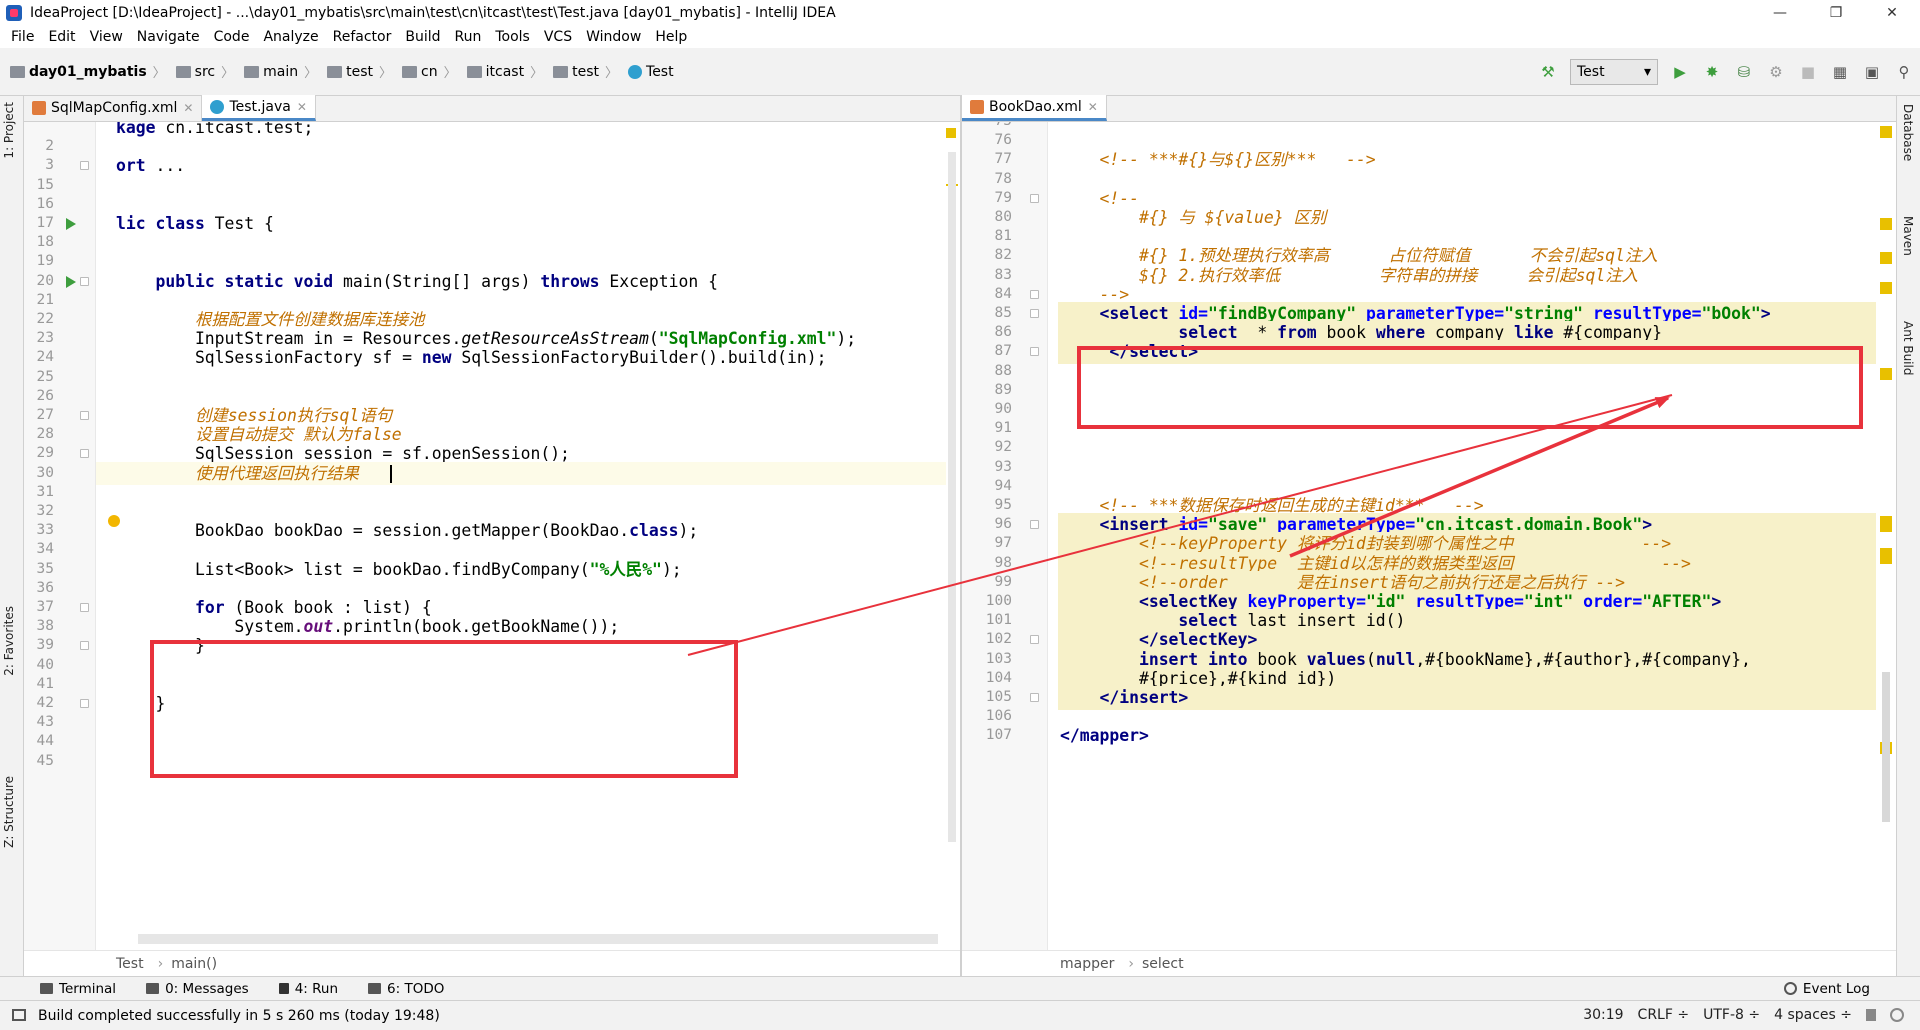 This screenshot has width=1920, height=1030. What do you see at coordinates (406, 989) in the screenshot?
I see `todo-tab: 6: TODO` at bounding box center [406, 989].